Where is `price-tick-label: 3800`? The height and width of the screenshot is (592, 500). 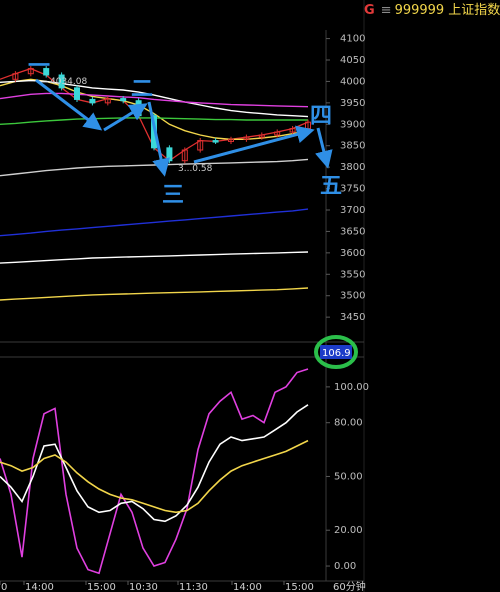
price-tick-label: 3800 is located at coordinates (352, 167).